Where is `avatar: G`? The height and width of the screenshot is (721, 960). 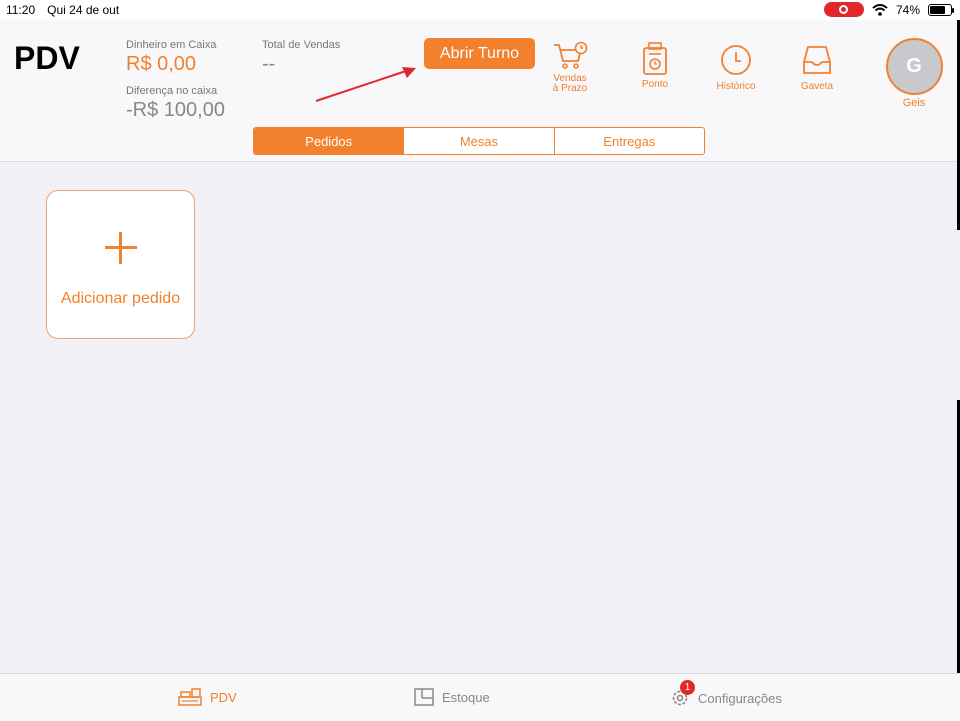
avatar: G is located at coordinates (914, 66).